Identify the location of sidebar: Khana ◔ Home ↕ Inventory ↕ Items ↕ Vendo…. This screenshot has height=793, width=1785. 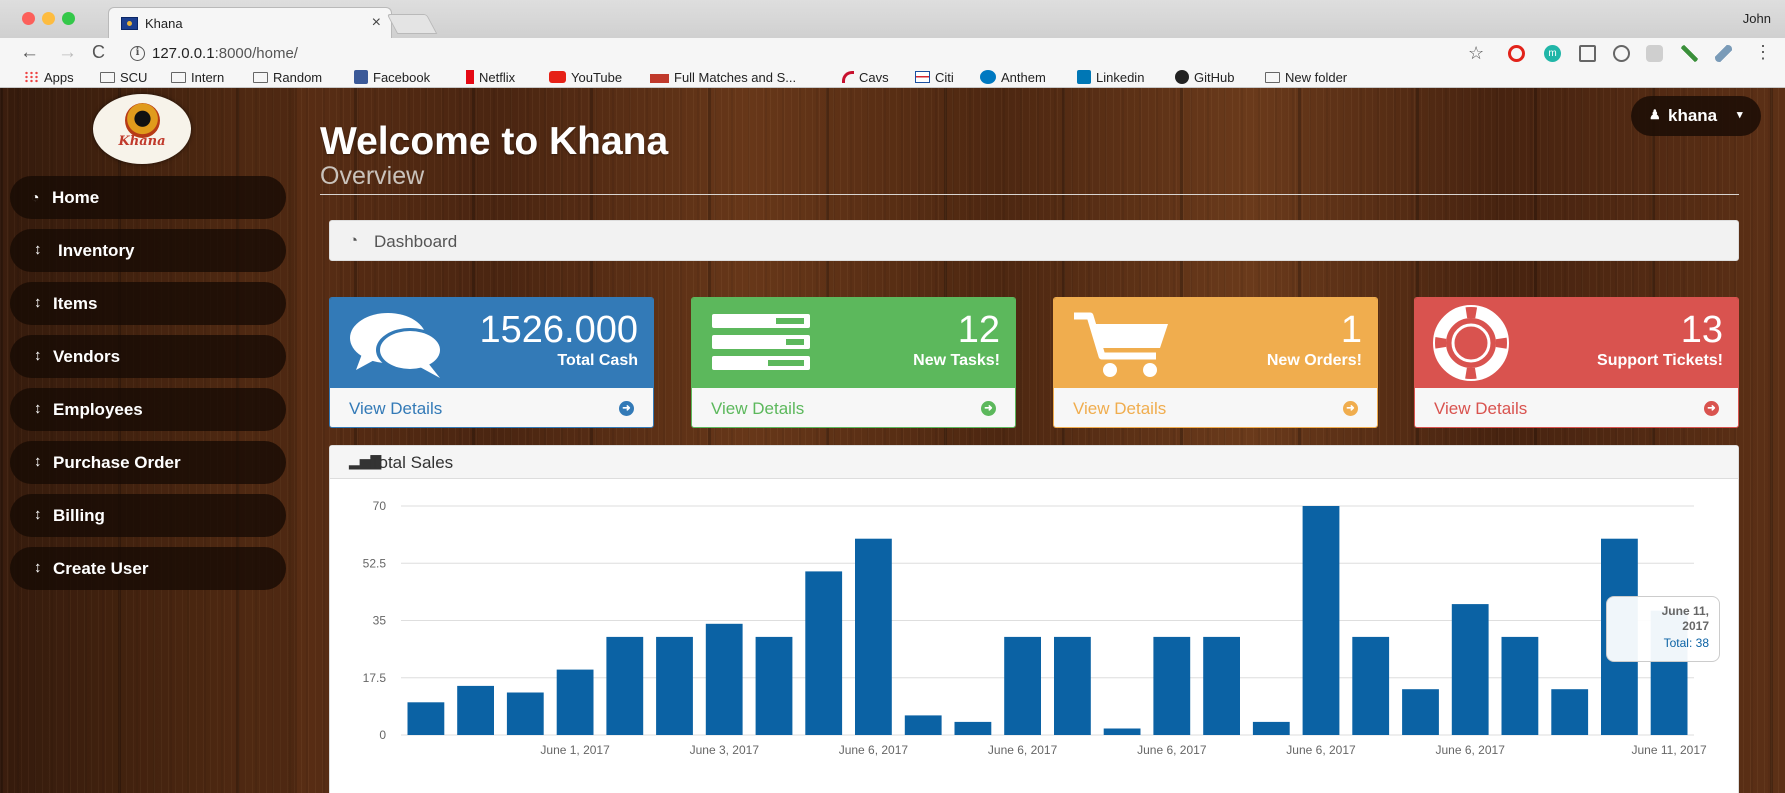
(153, 440).